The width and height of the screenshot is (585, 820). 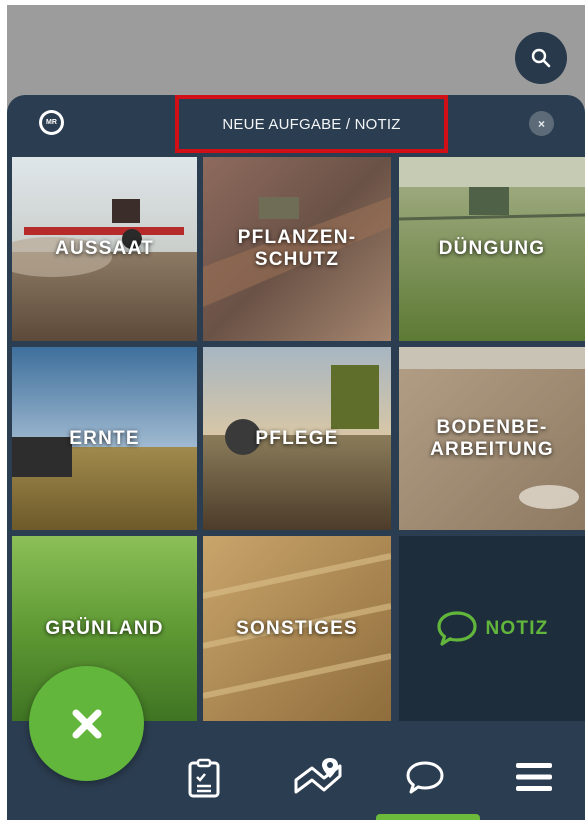 I want to click on hamburger-menu-icon, so click(x=534, y=777).